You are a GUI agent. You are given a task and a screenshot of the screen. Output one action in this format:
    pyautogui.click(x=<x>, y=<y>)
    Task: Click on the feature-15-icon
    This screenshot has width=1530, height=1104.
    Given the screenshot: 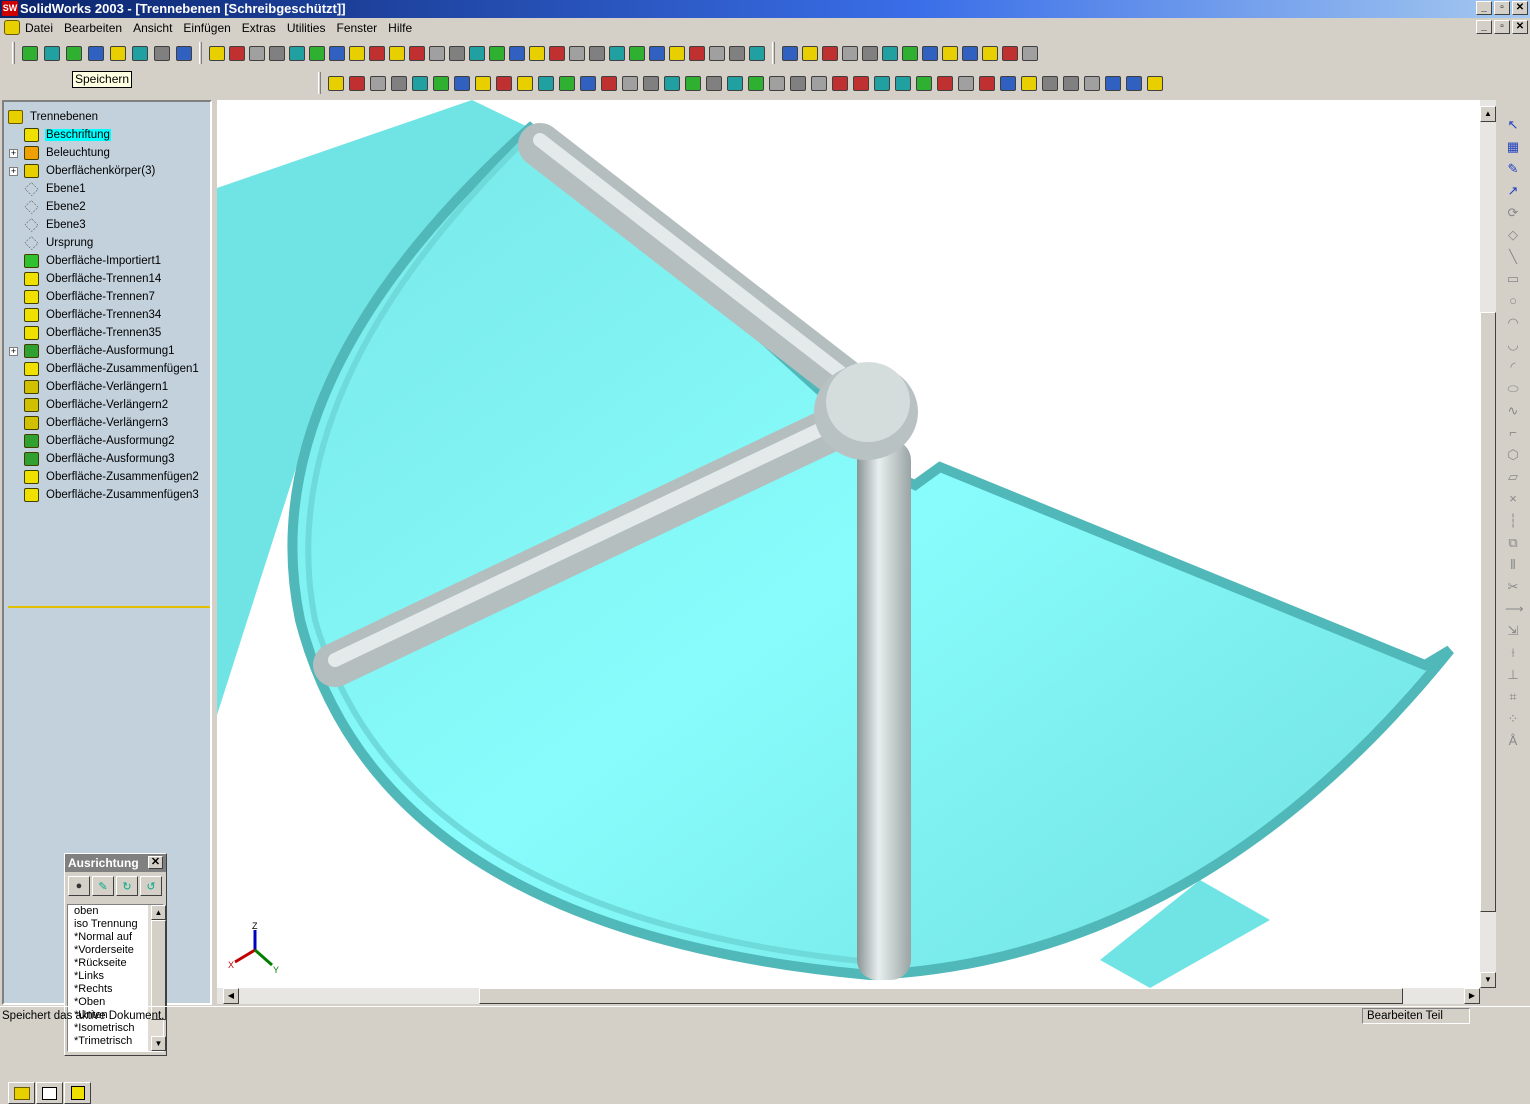 What is the action you would take?
    pyautogui.click(x=497, y=53)
    